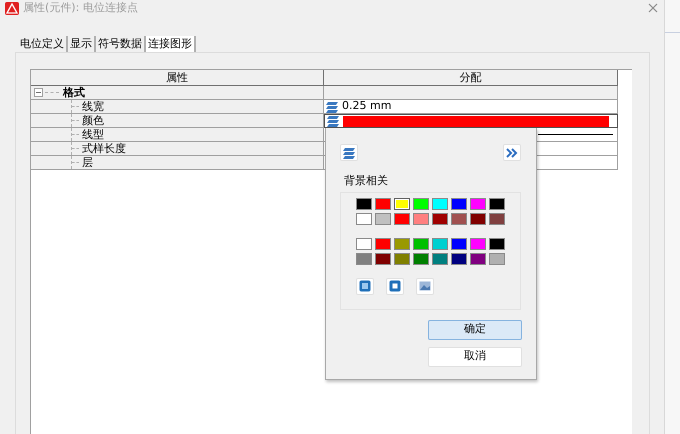 The width and height of the screenshot is (680, 434). What do you see at coordinates (80, 8) in the screenshot?
I see `window-title: 属性(元件): 电位连接点` at bounding box center [80, 8].